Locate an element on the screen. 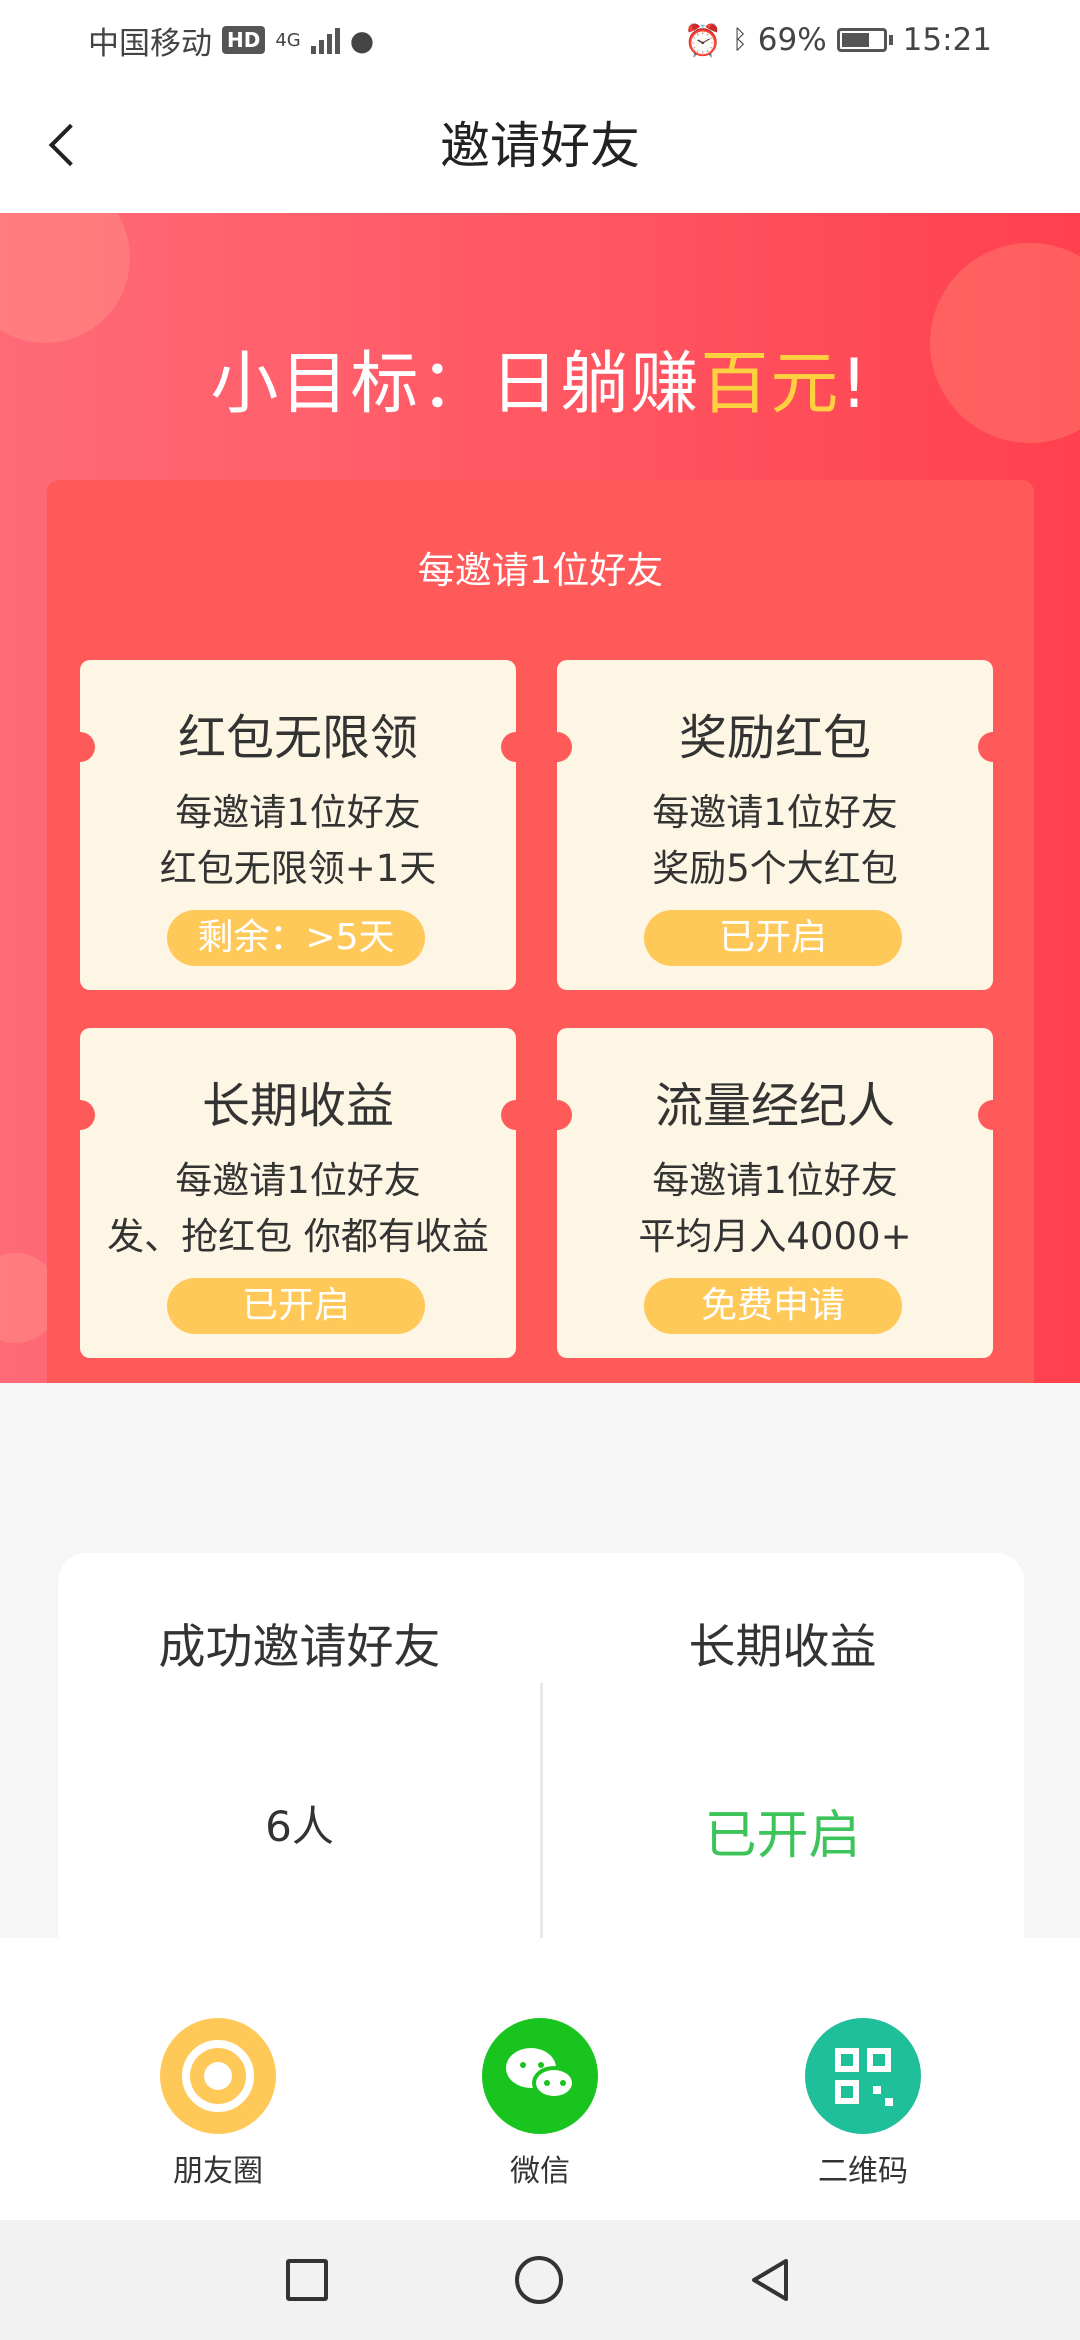 This screenshot has height=2340, width=1080. share-label: 微信 is located at coordinates (540, 2171).